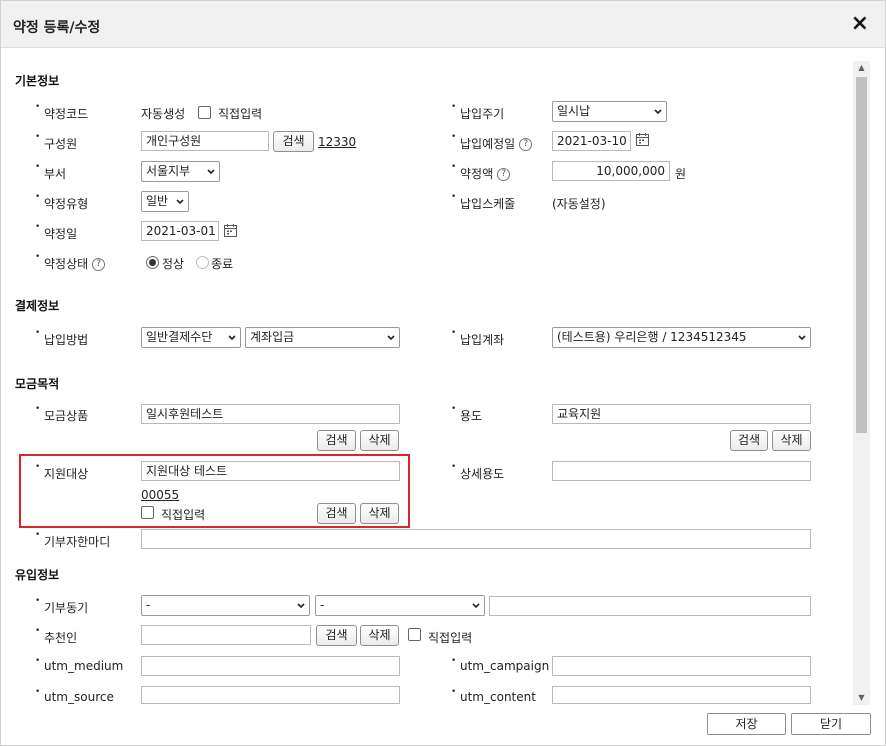  Describe the element at coordinates (240, 114) in the screenshot. I see `pledge-code-direct-label: 직접입력` at that location.